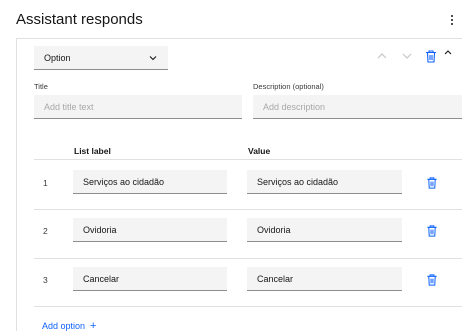 The width and height of the screenshot is (474, 331). Describe the element at coordinates (324, 182) in the screenshot. I see `value-input: Serviços ao cidadão` at that location.